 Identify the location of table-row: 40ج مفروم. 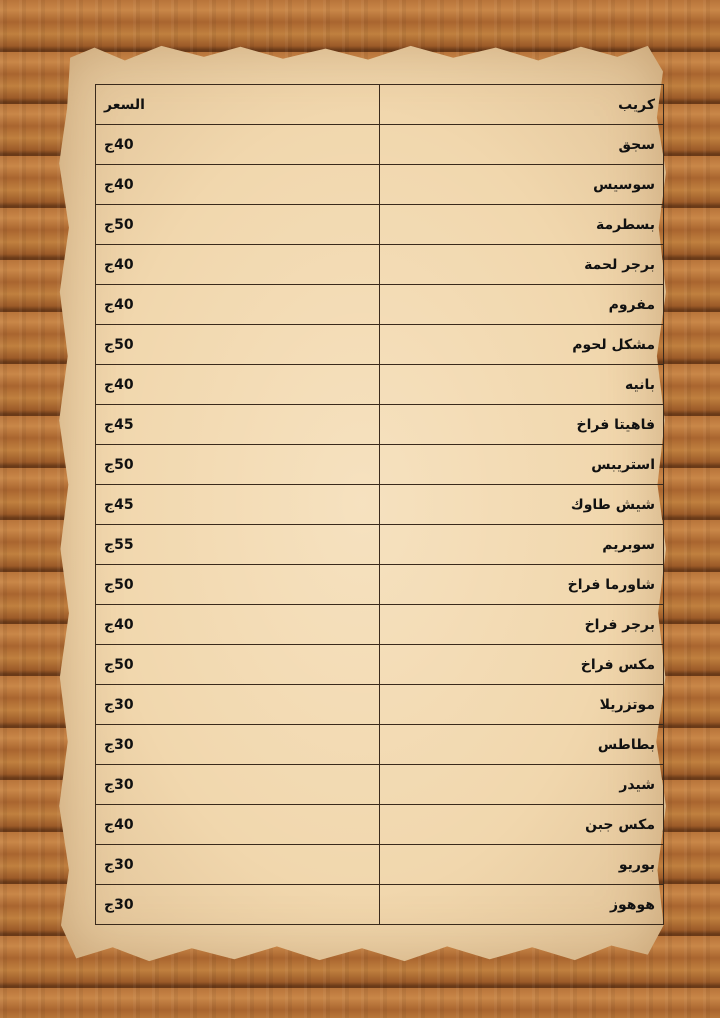
(379, 304).